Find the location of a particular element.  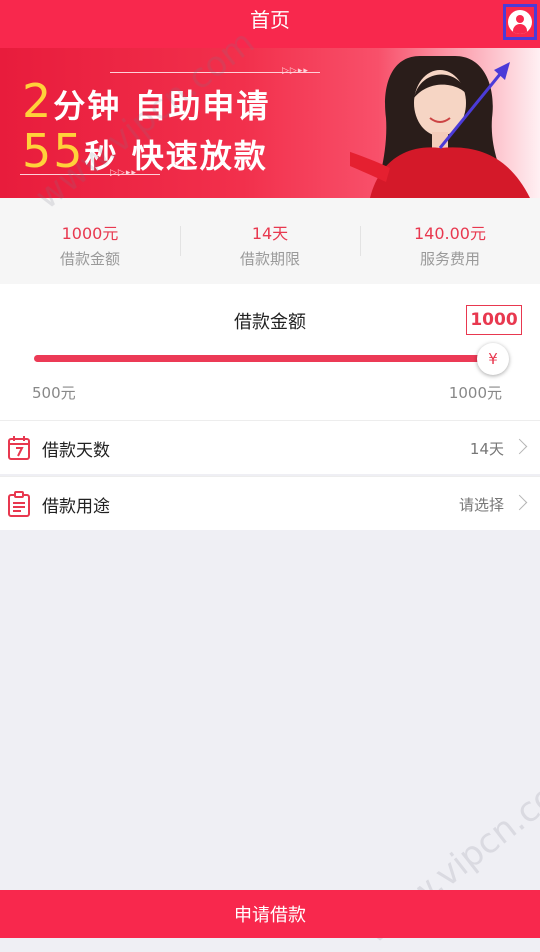

banner-number-2: 55 is located at coordinates (53, 151).